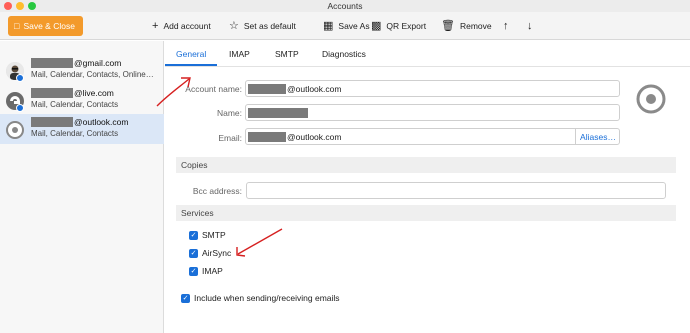 The height and width of the screenshot is (333, 690). What do you see at coordinates (230, 138) in the screenshot?
I see `email-label: Email:` at bounding box center [230, 138].